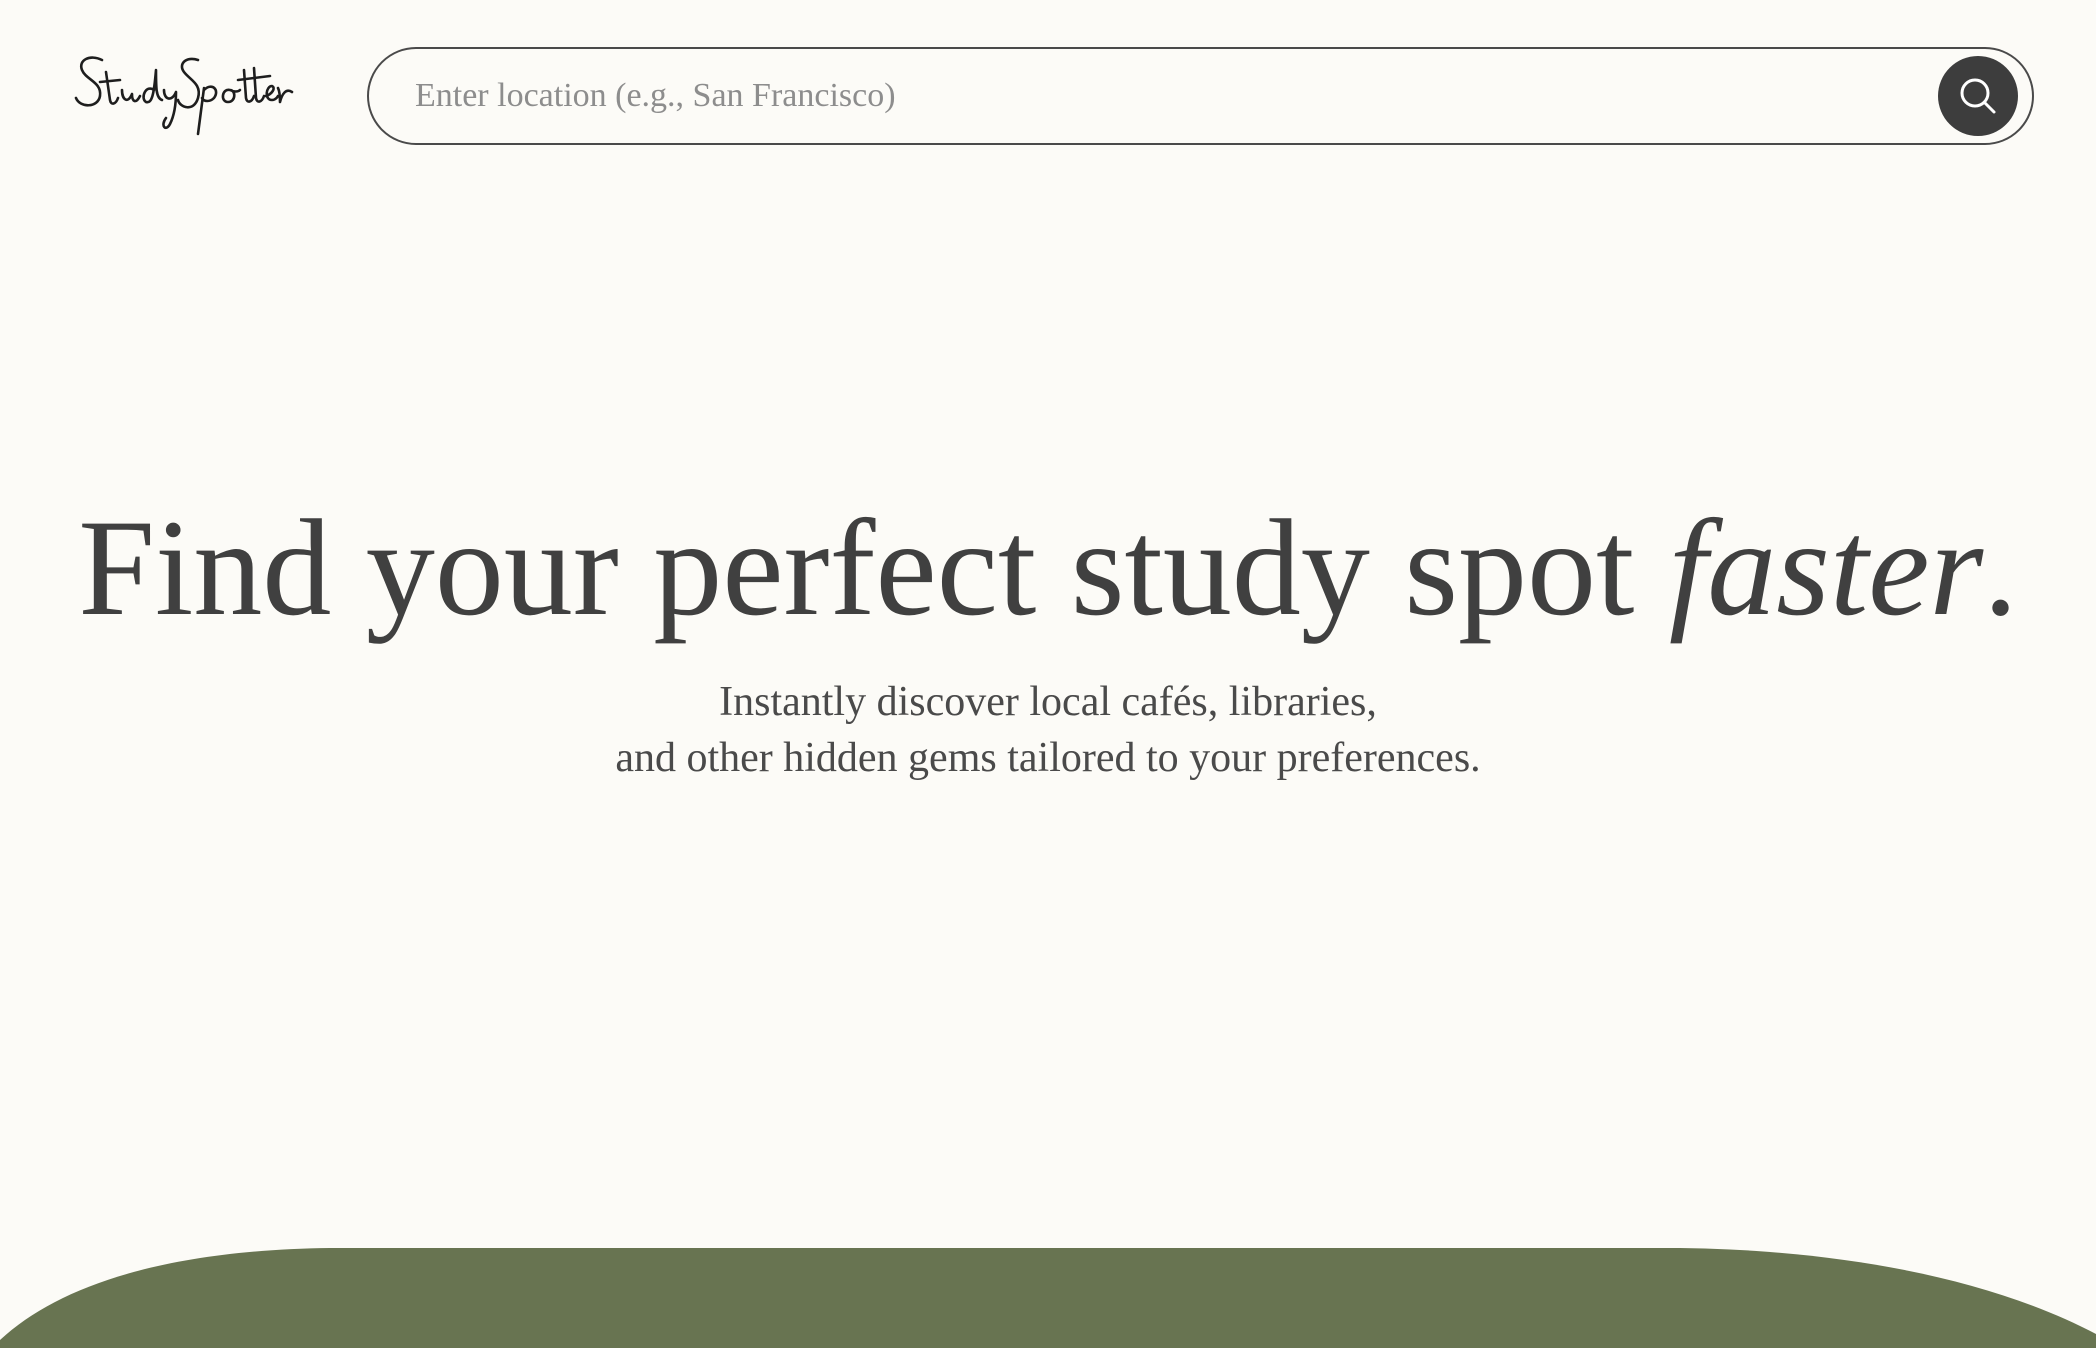 This screenshot has height=1348, width=2096. I want to click on hero-title-main: Find your perfect study spot, so click(873, 567).